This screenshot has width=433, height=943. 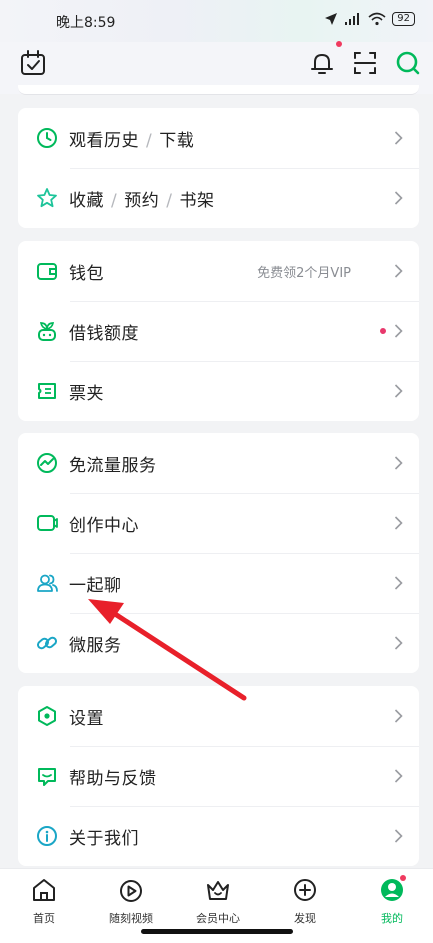 I want to click on row-label: 一起聊, so click(x=95, y=585).